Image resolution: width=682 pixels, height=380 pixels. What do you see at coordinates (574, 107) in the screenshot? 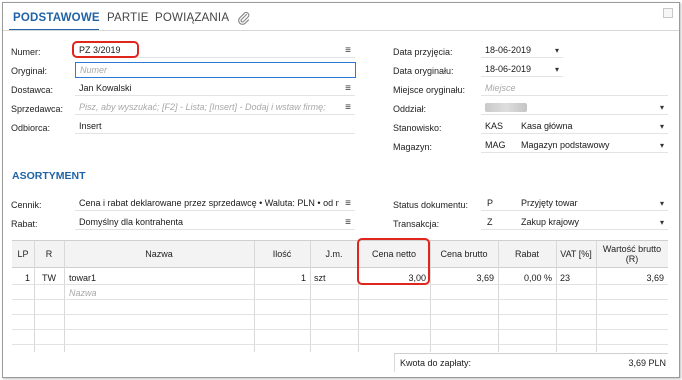
I see `oddzial-select: ▾` at bounding box center [574, 107].